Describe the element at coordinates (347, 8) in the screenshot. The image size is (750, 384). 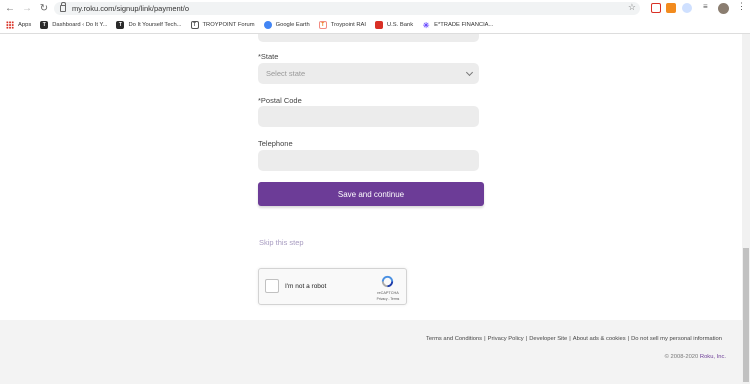
I see `address-bar: my.roku.com/signup/link/payment/o ☆` at that location.